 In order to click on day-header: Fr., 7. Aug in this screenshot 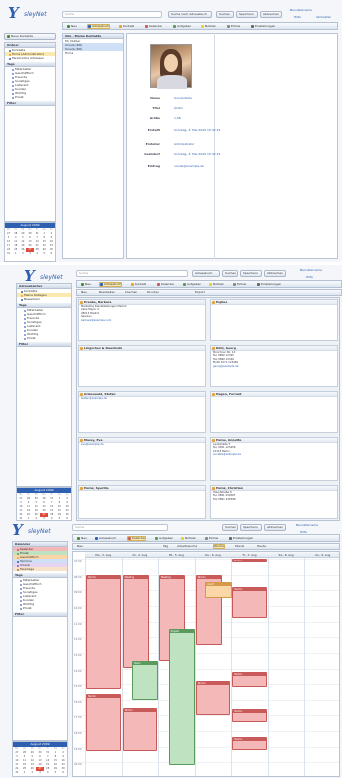, I will do `click(249, 555)`.